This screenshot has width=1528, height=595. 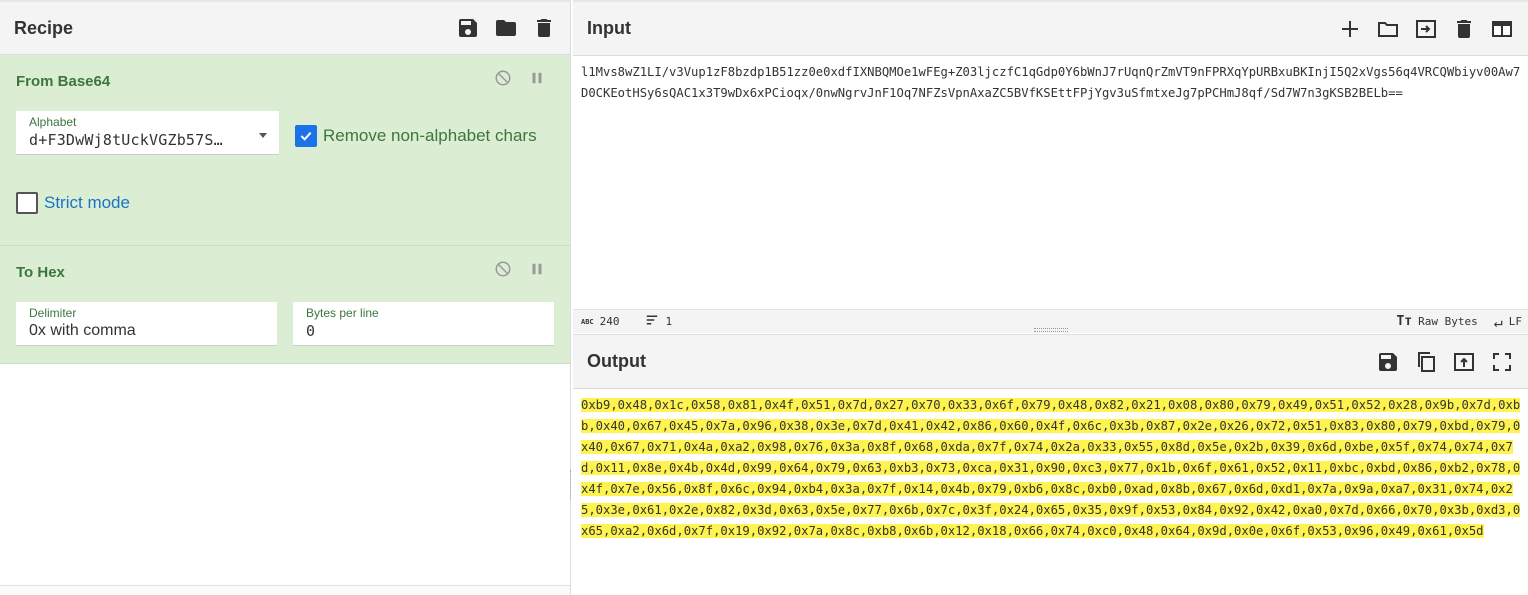 What do you see at coordinates (506, 28) in the screenshot?
I see `folder-icon` at bounding box center [506, 28].